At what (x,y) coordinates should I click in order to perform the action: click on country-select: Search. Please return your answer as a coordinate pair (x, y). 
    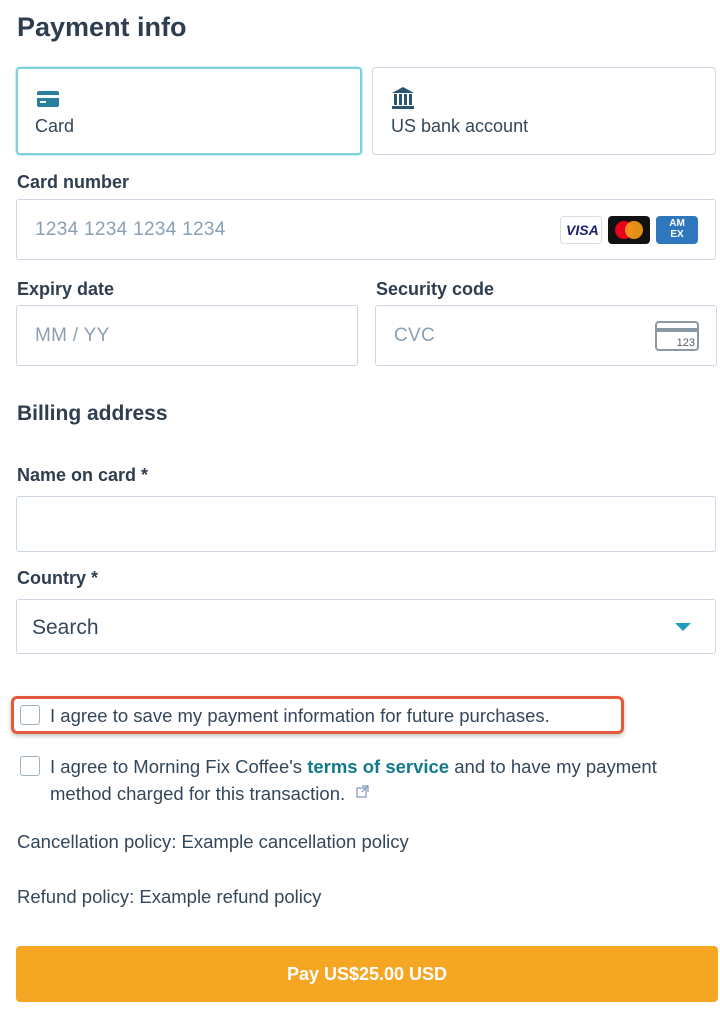
    Looking at the image, I should click on (366, 626).